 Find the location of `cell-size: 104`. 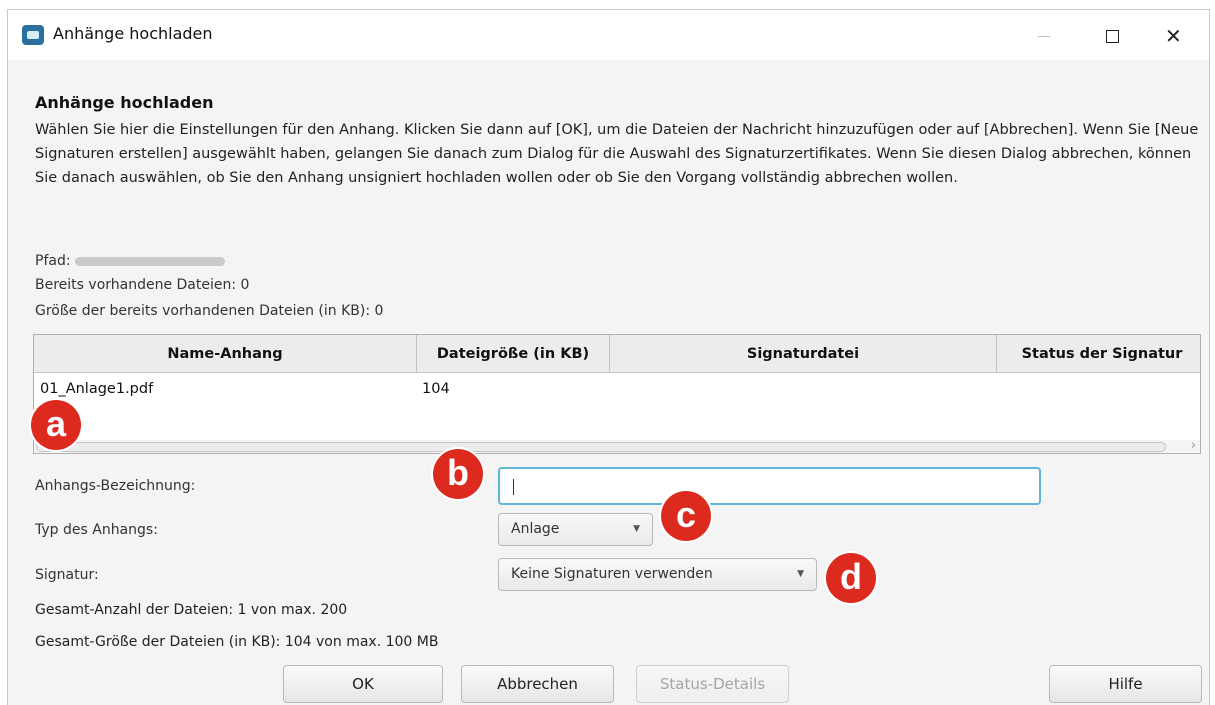

cell-size: 104 is located at coordinates (436, 389).